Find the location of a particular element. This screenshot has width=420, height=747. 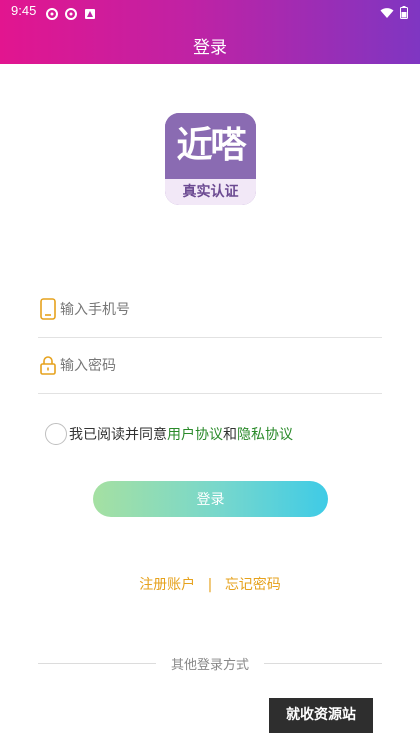

agreement-and: 和 is located at coordinates (230, 435).